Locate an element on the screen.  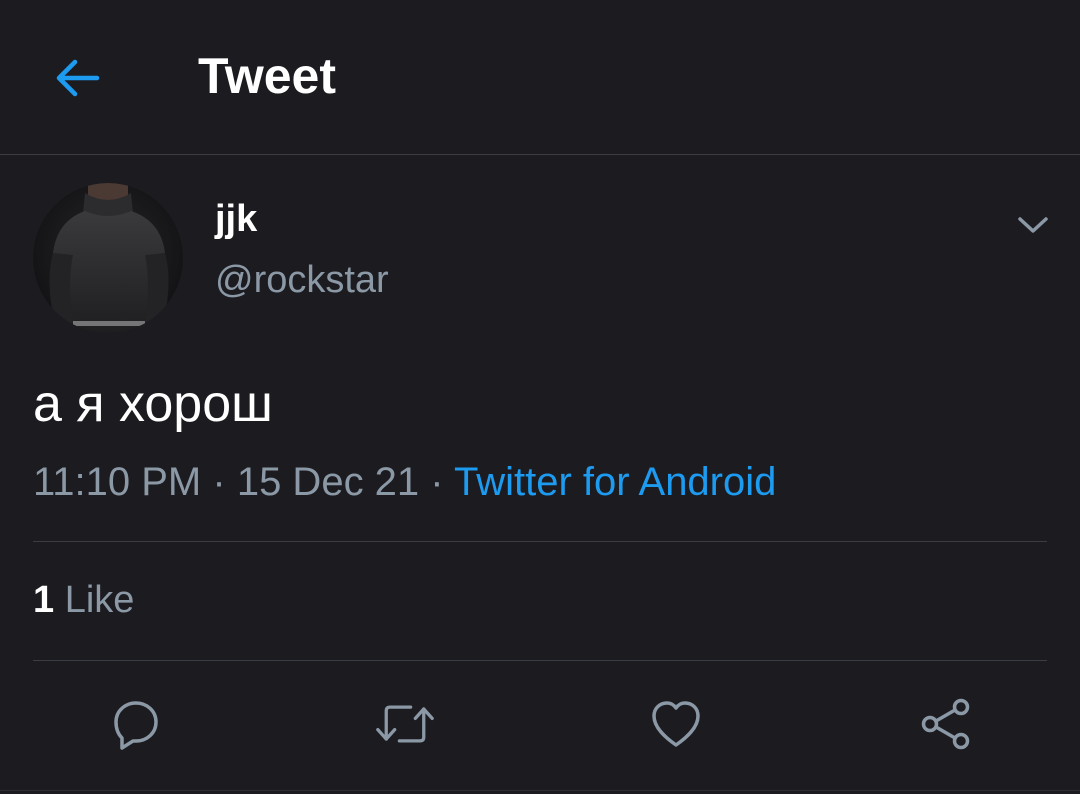
like-button is located at coordinates (676, 724).